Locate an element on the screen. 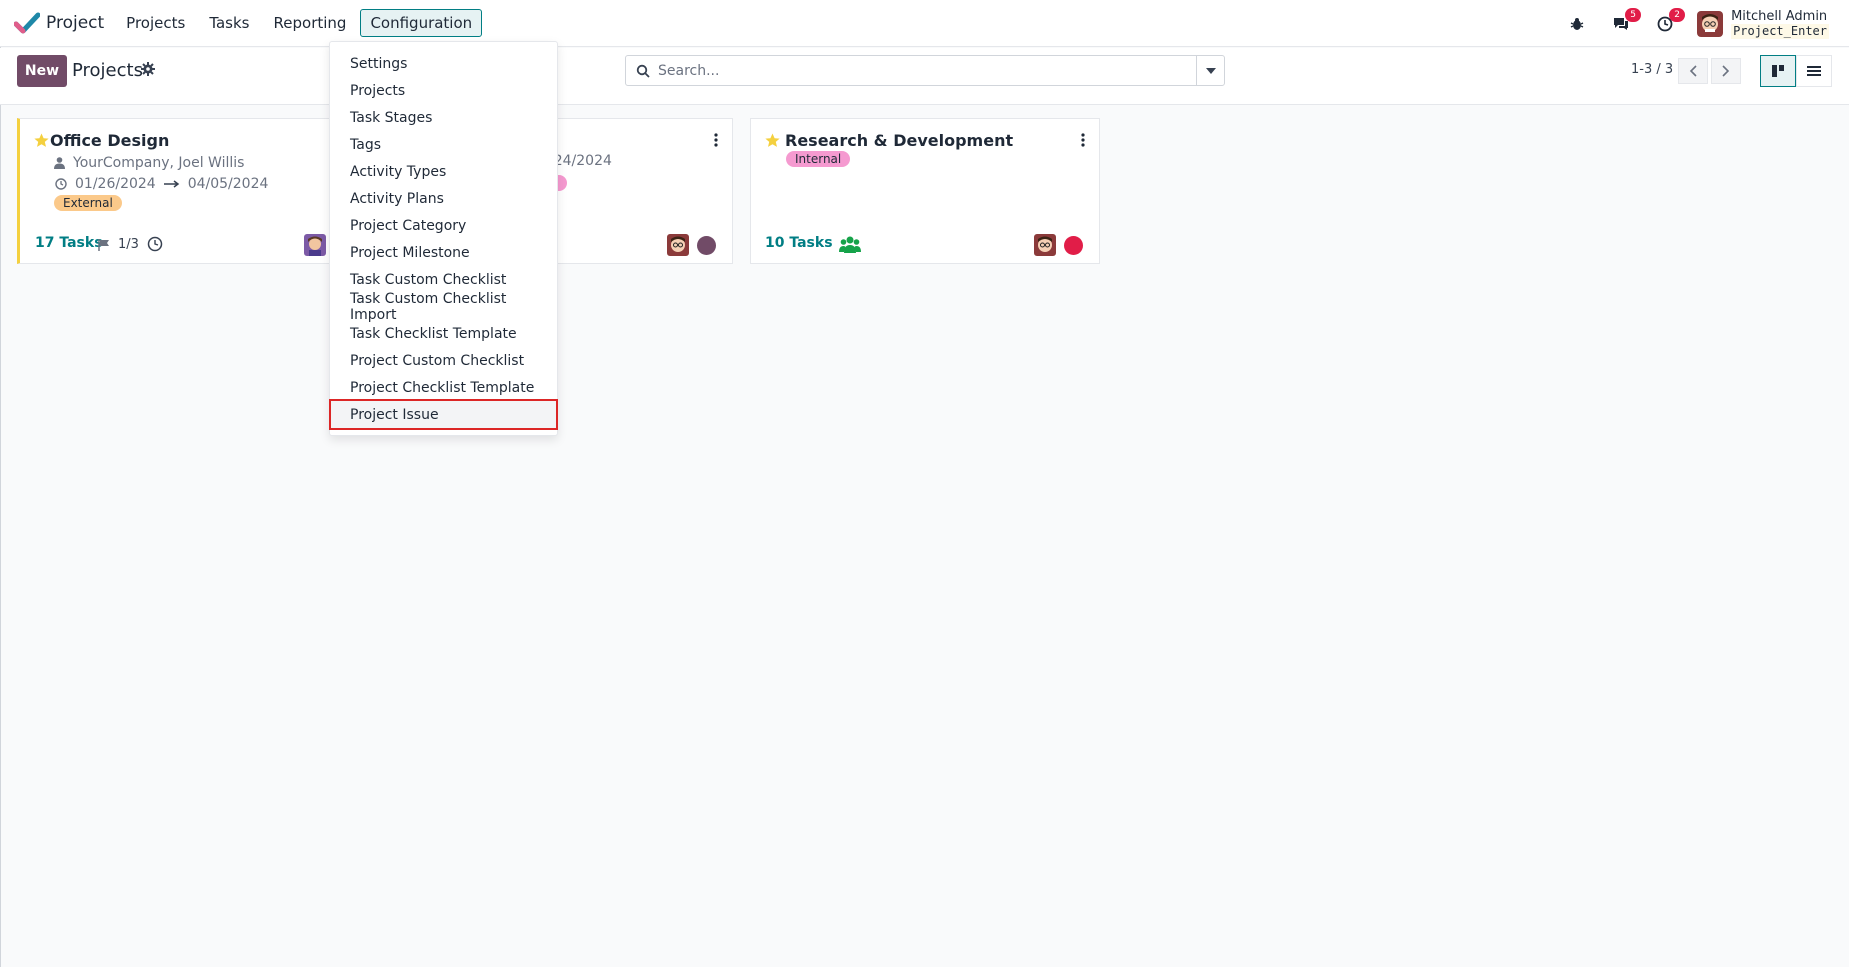  gear-icon is located at coordinates (148, 69).